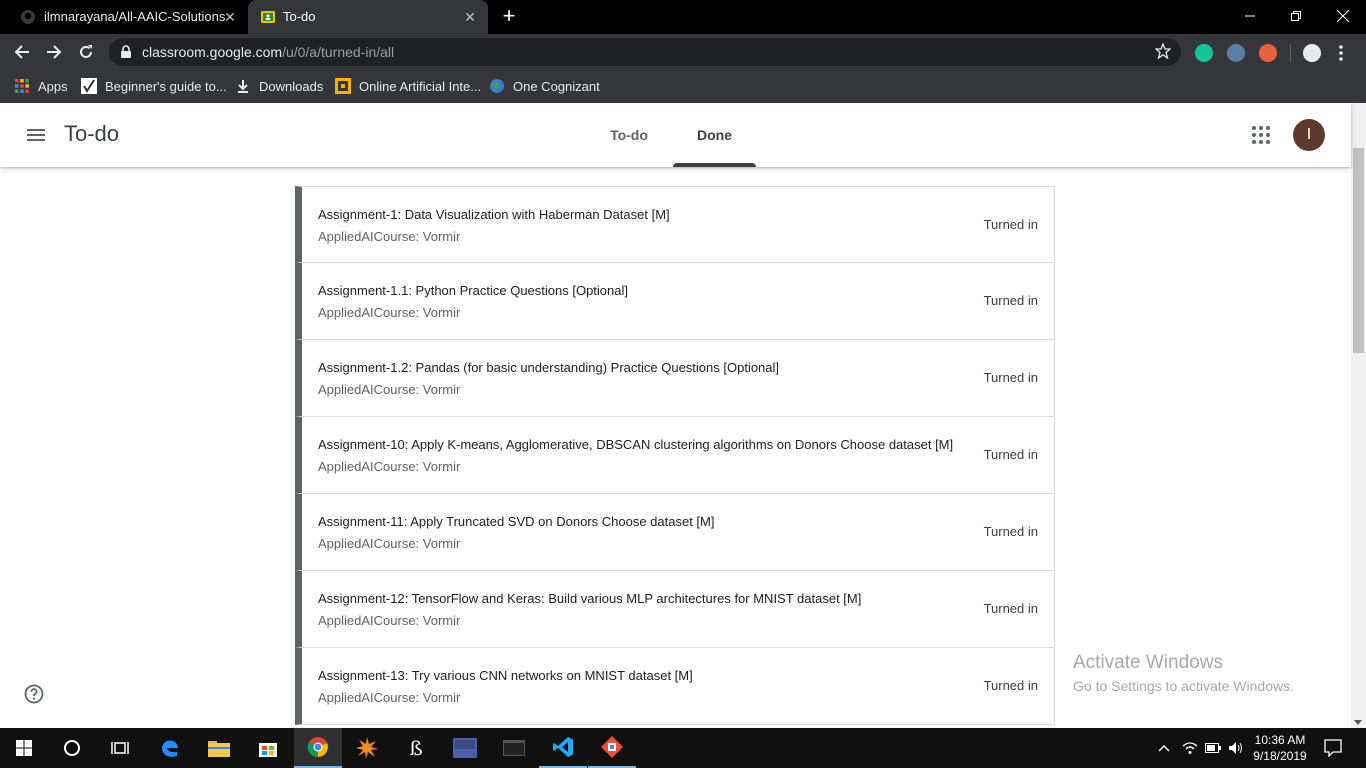 This screenshot has height=768, width=1366. I want to click on help-icon, so click(34, 694).